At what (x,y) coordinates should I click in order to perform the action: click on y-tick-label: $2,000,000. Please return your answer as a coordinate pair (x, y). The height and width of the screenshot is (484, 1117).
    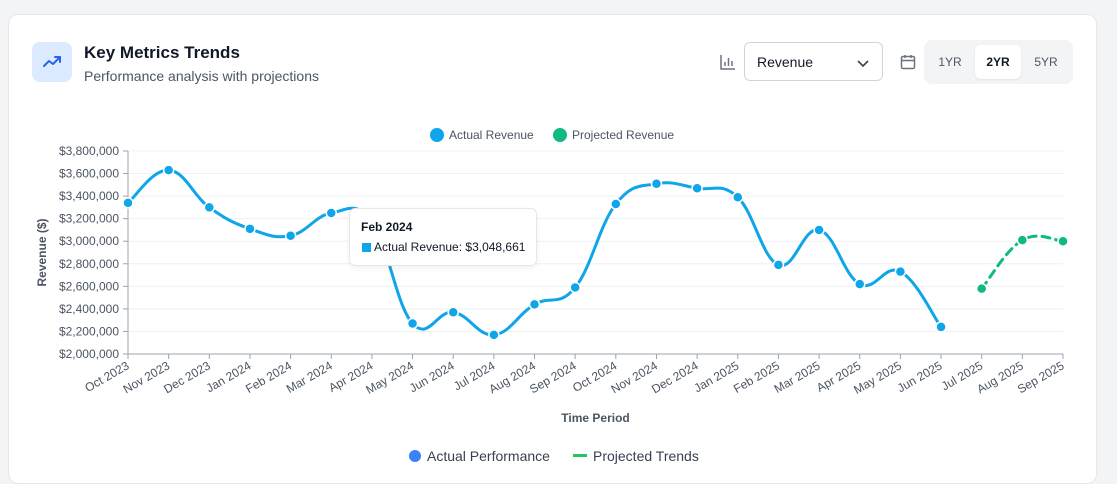
    Looking at the image, I should click on (89, 354).